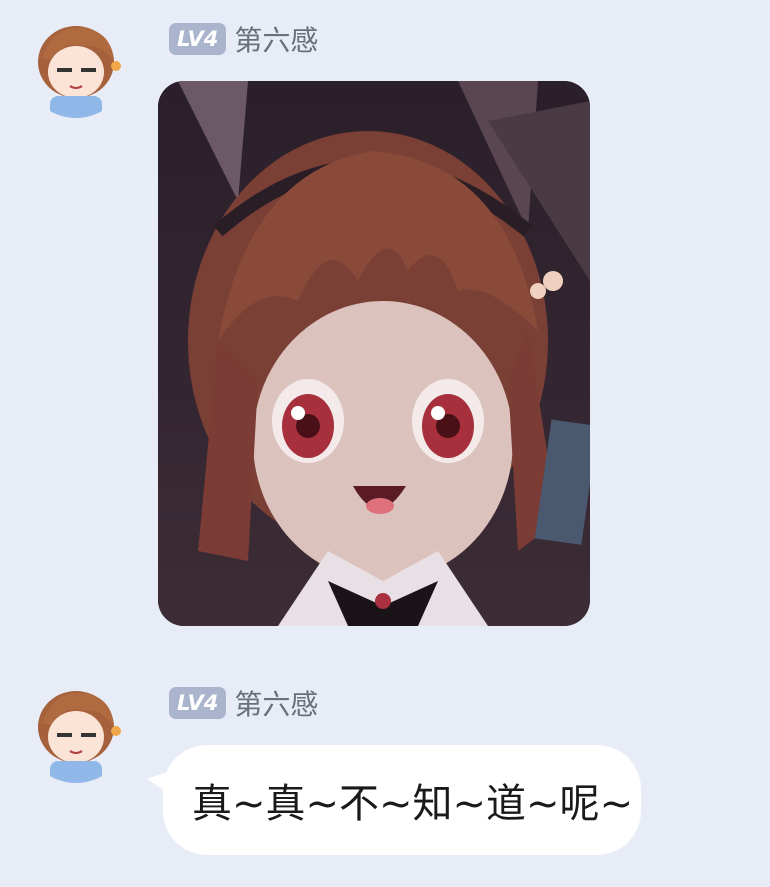 The image size is (770, 887). I want to click on text-message-bubble: 真~真~不~知~道~呢~, so click(402, 800).